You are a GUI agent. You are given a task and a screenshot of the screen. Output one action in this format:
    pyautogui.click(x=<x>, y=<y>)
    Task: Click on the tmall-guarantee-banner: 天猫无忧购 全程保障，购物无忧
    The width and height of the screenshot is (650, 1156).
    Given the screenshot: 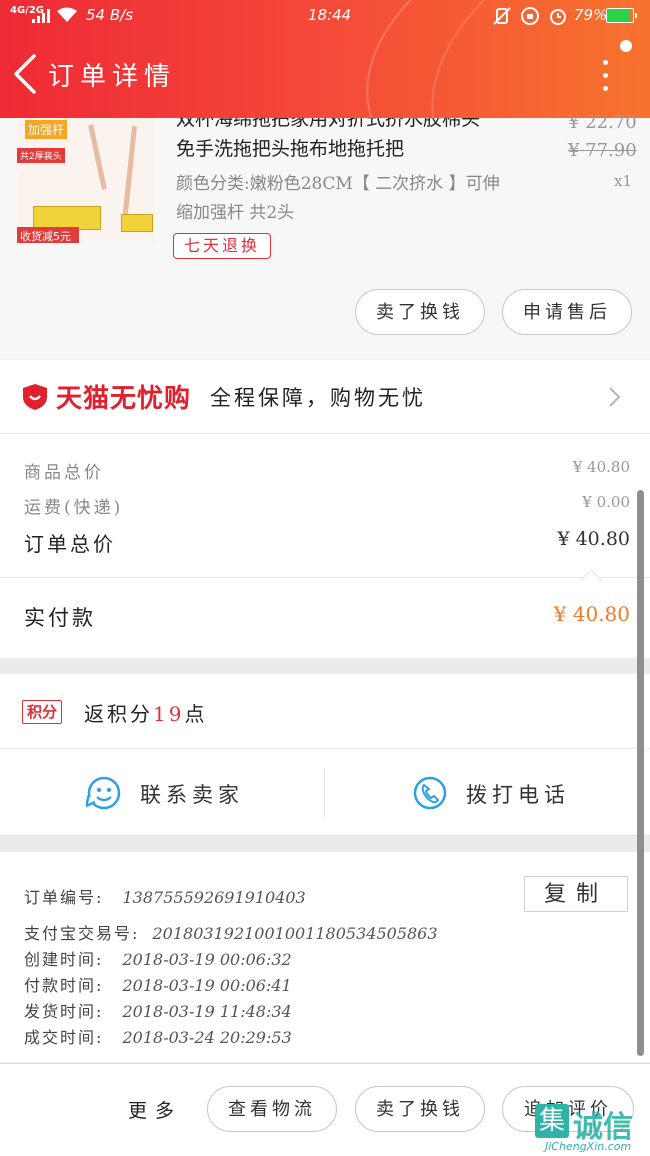 What is the action you would take?
    pyautogui.click(x=325, y=397)
    